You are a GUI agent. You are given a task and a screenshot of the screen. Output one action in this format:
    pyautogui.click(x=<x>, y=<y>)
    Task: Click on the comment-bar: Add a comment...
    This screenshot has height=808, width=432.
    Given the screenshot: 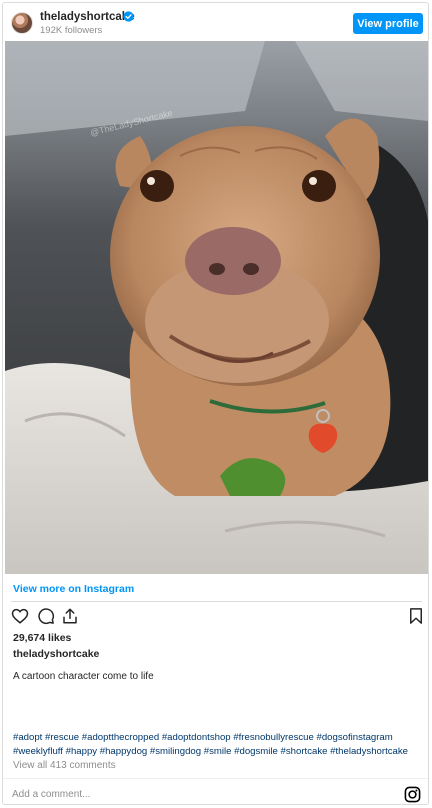 What is the action you would take?
    pyautogui.click(x=215, y=792)
    